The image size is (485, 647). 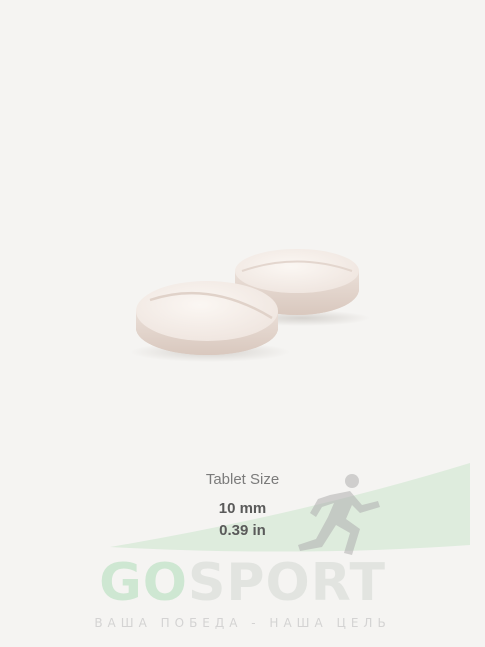 What do you see at coordinates (207, 318) in the screenshot?
I see `tablet-front` at bounding box center [207, 318].